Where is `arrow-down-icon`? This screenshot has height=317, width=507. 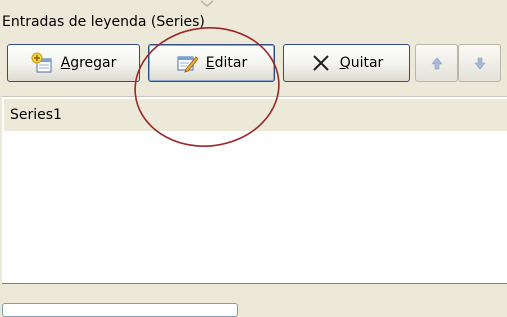
arrow-down-icon is located at coordinates (479, 63).